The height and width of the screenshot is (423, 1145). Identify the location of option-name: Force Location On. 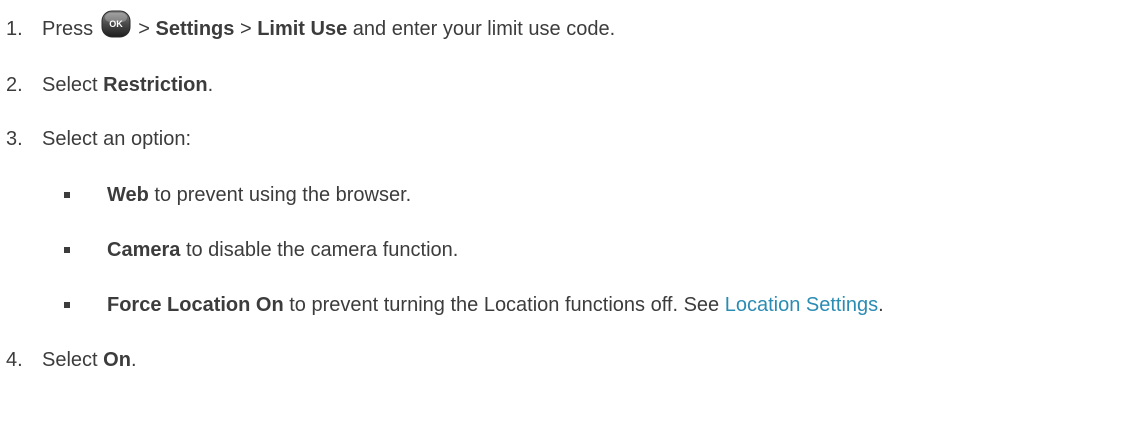
(195, 305).